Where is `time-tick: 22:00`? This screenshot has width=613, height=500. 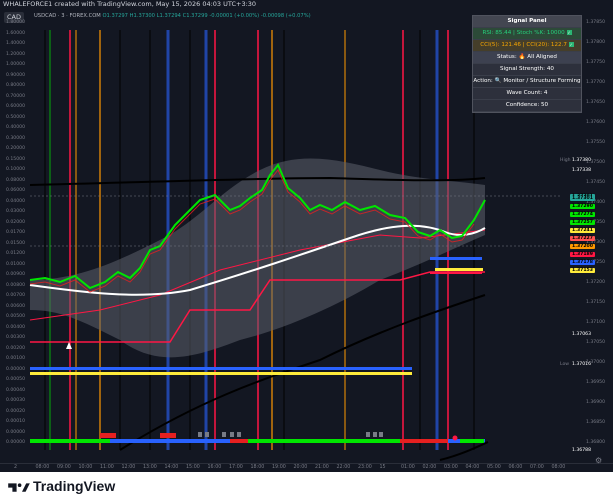
time-tick: 22:00 is located at coordinates (343, 467).